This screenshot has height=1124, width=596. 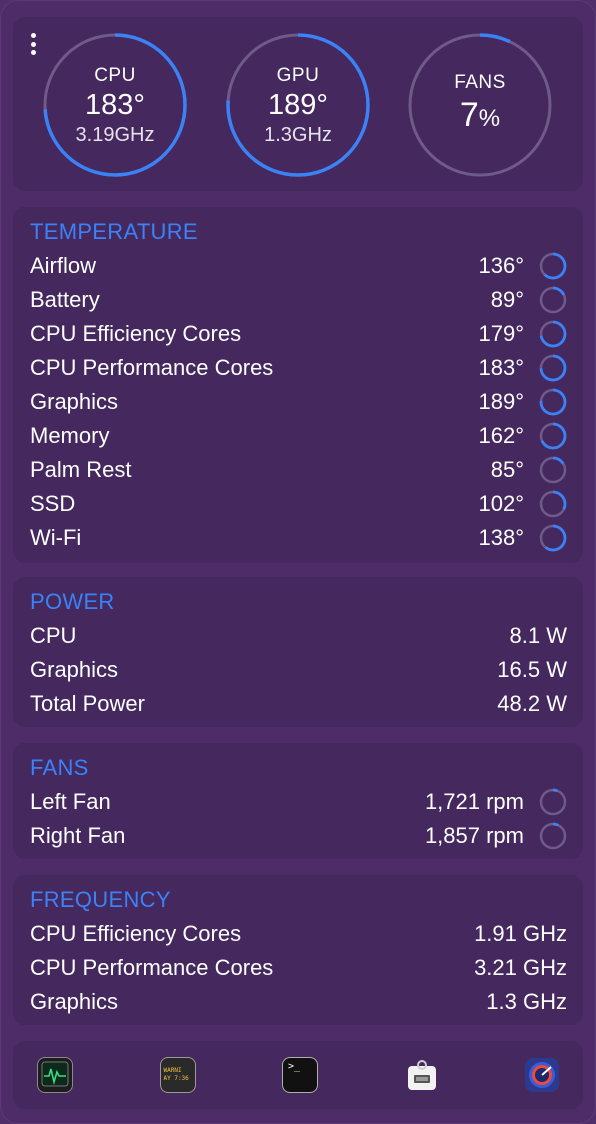 What do you see at coordinates (469, 115) in the screenshot?
I see `fans-gauge-number: 7` at bounding box center [469, 115].